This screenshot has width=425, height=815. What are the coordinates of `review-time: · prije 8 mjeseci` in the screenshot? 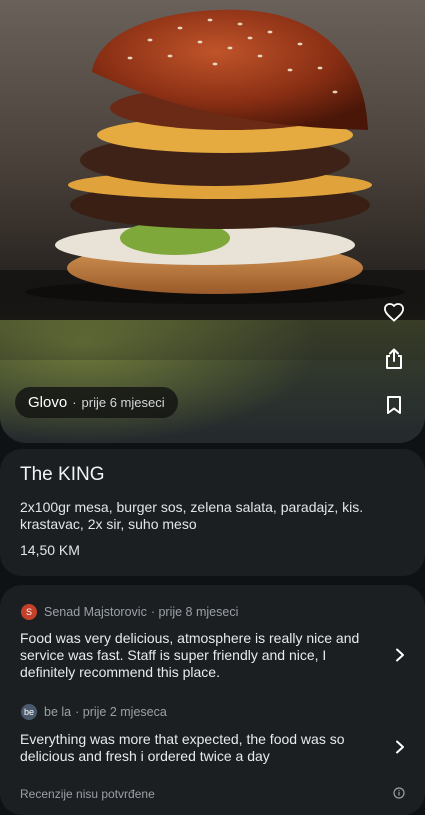 It's located at (194, 612).